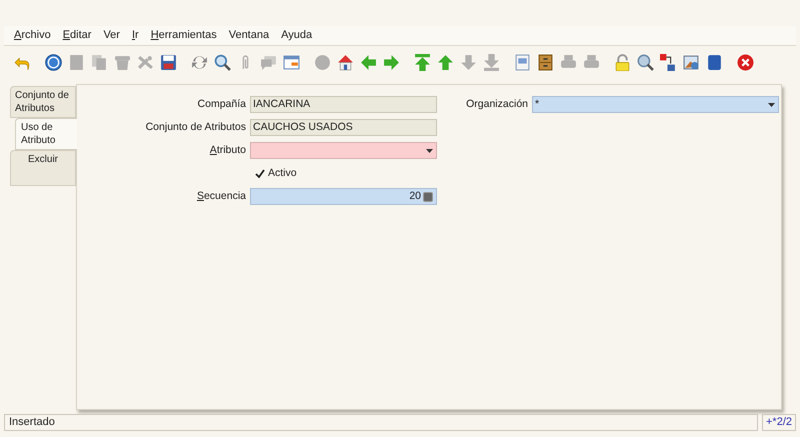 Image resolution: width=800 pixels, height=437 pixels. Describe the element at coordinates (43, 168) in the screenshot. I see `tab: Excluir` at that location.